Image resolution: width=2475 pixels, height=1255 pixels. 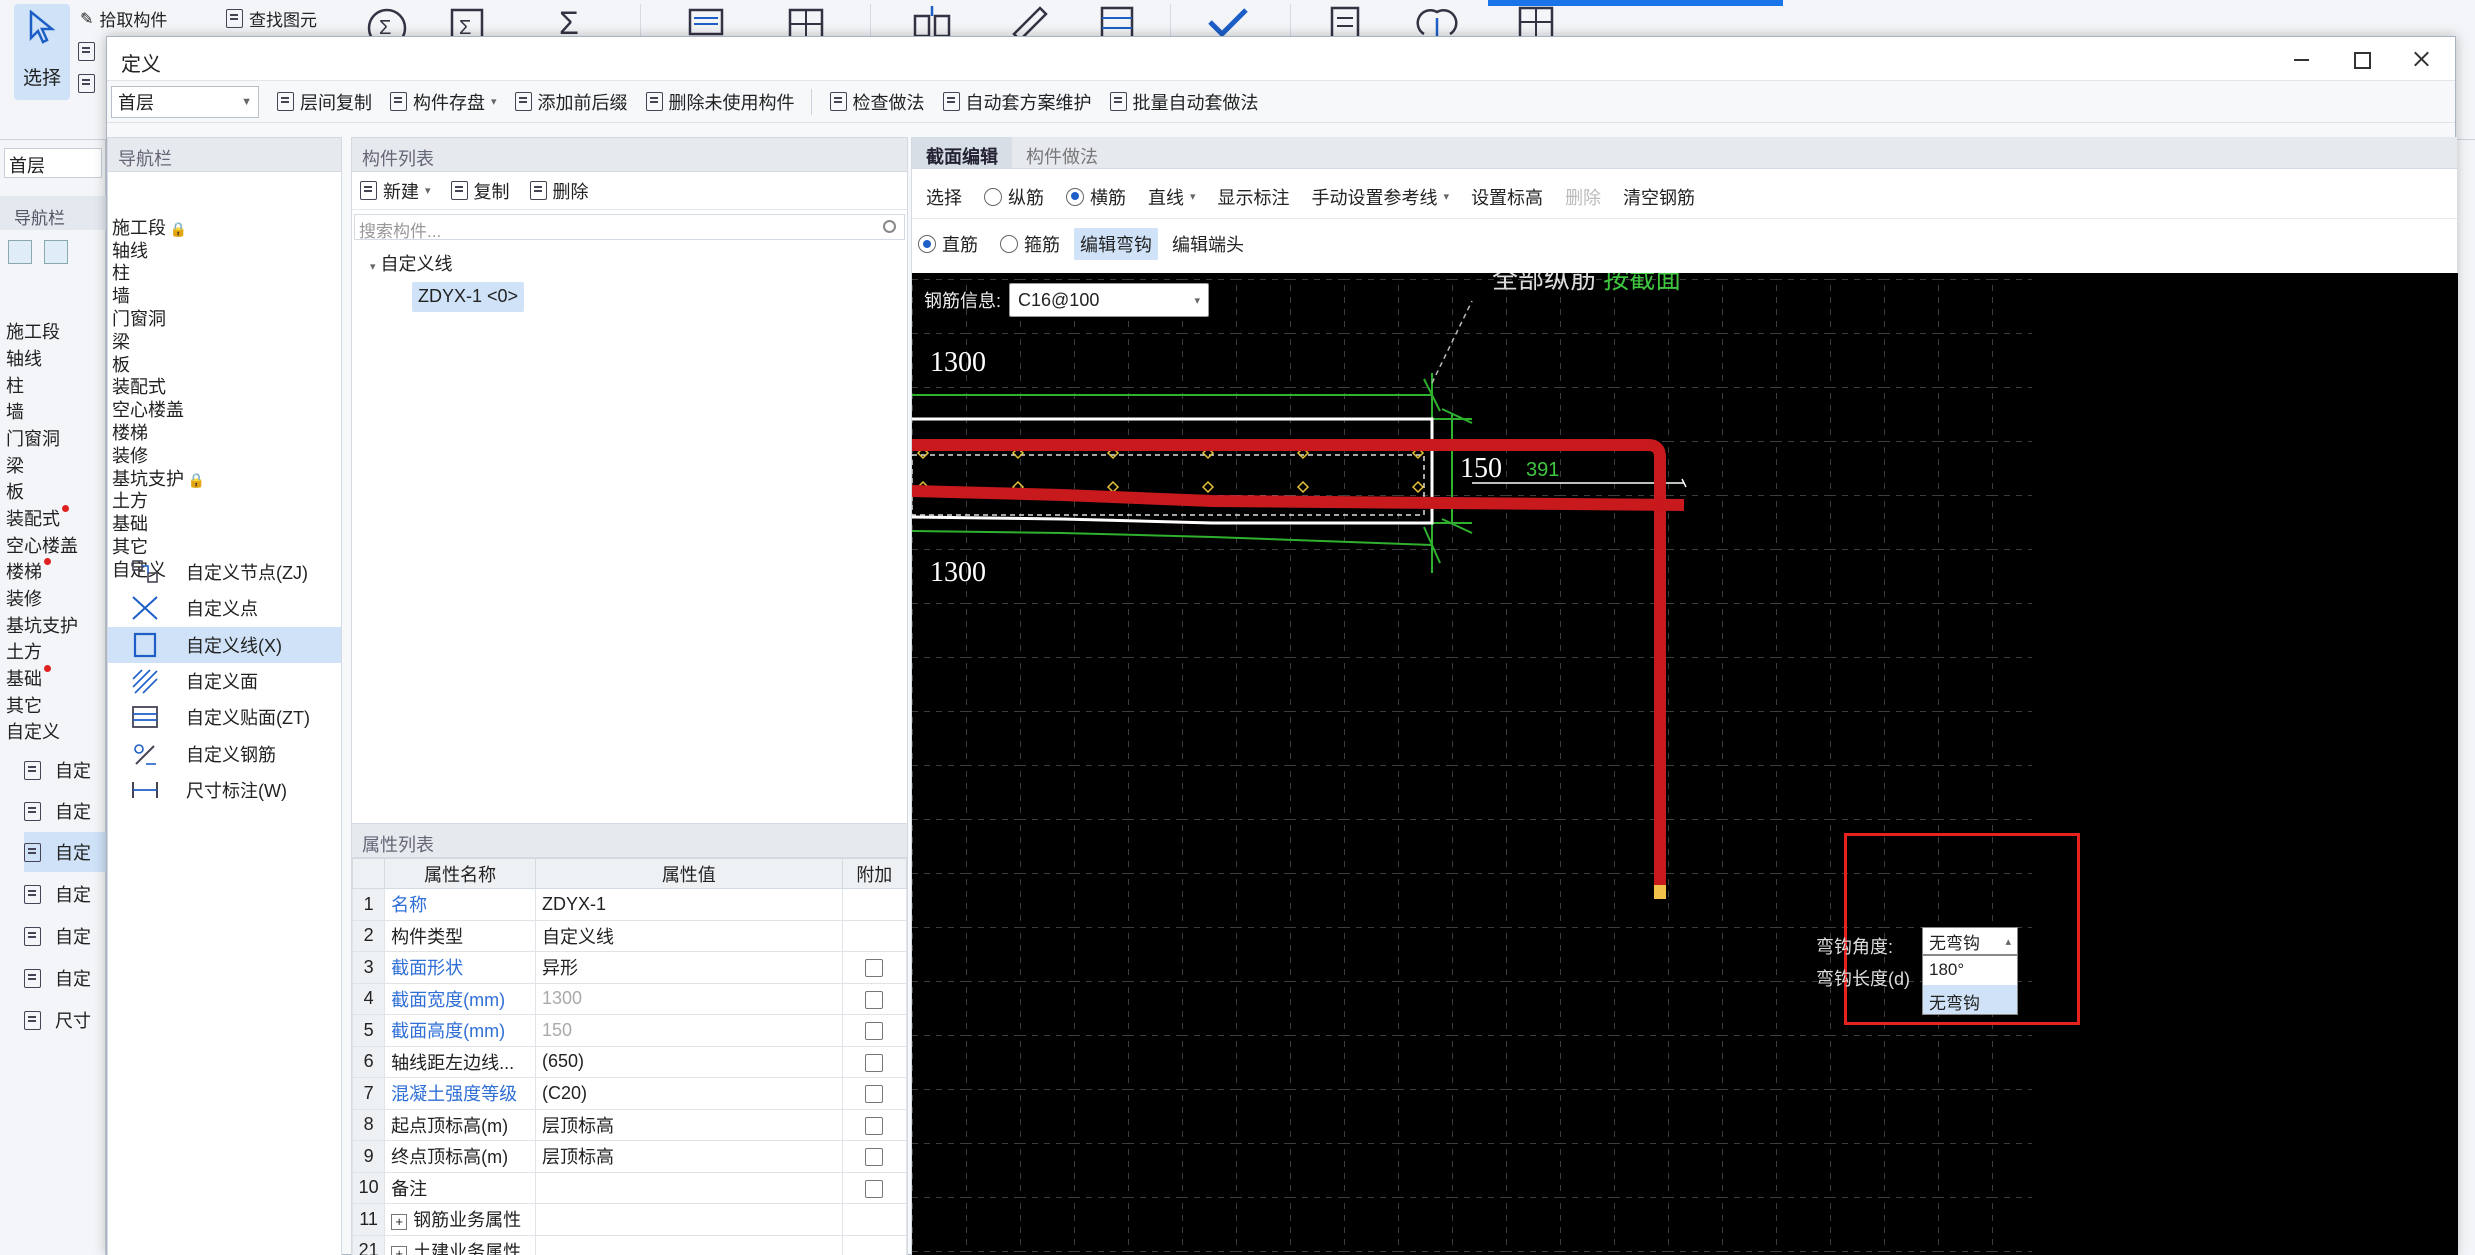 I want to click on background-nav-item: 柱, so click(x=15, y=385).